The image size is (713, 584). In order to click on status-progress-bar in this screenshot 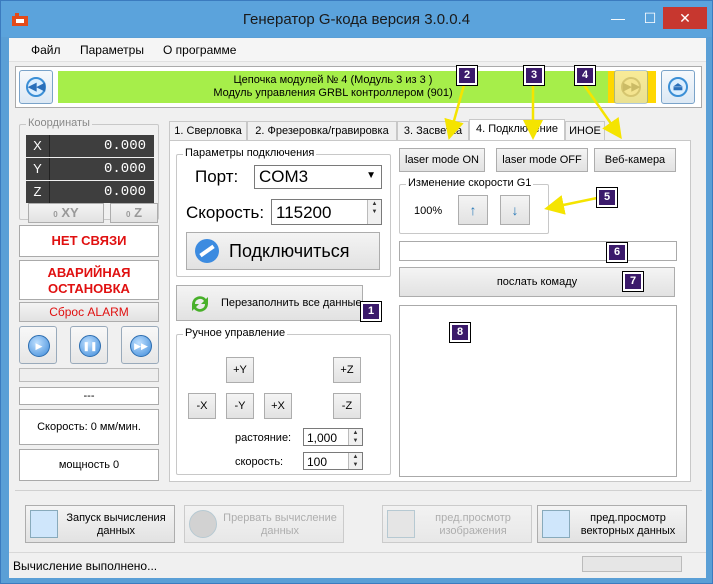, I will do `click(632, 564)`.